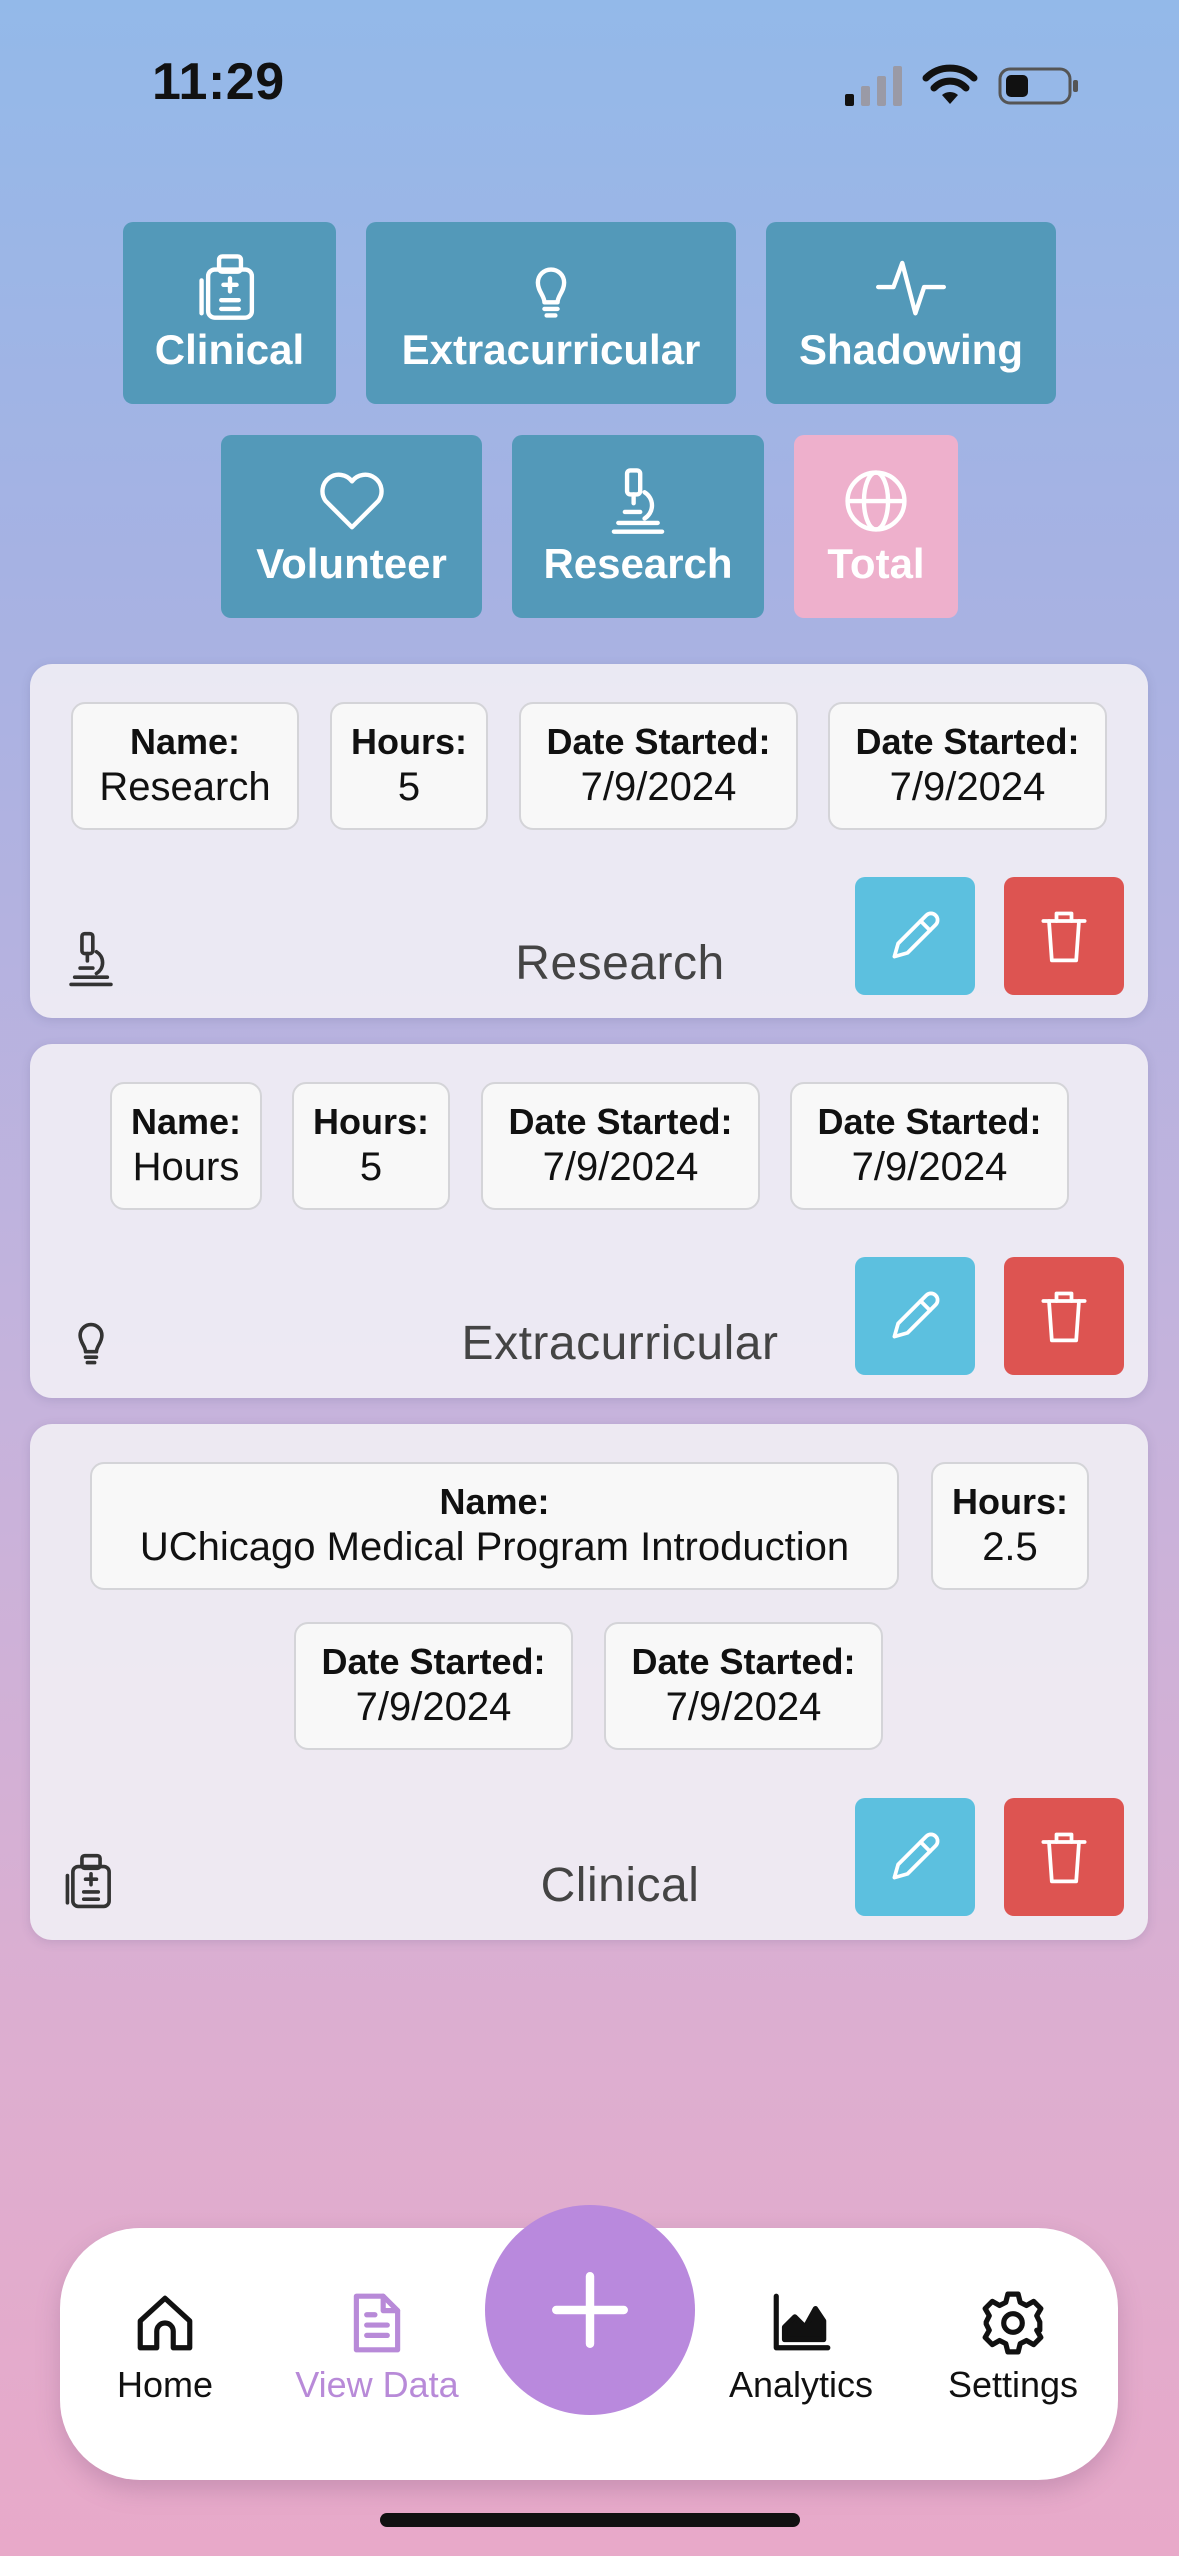 The width and height of the screenshot is (1179, 2556). Describe the element at coordinates (377, 2323) in the screenshot. I see `document-icon` at that location.